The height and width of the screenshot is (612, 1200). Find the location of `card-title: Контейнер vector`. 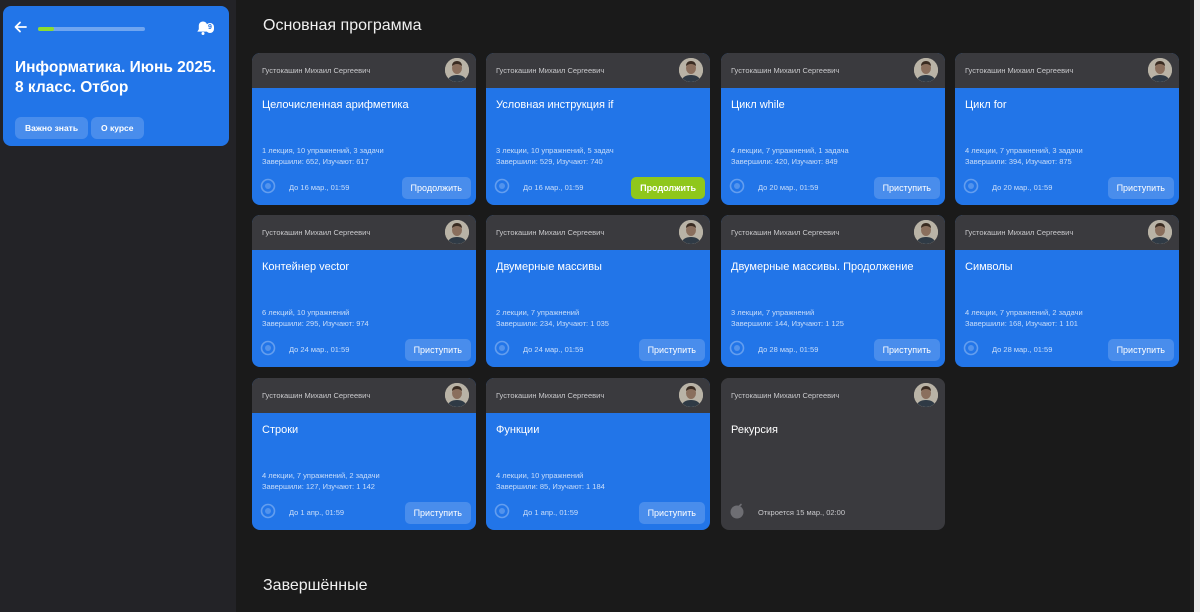

card-title: Контейнер vector is located at coordinates (306, 267).